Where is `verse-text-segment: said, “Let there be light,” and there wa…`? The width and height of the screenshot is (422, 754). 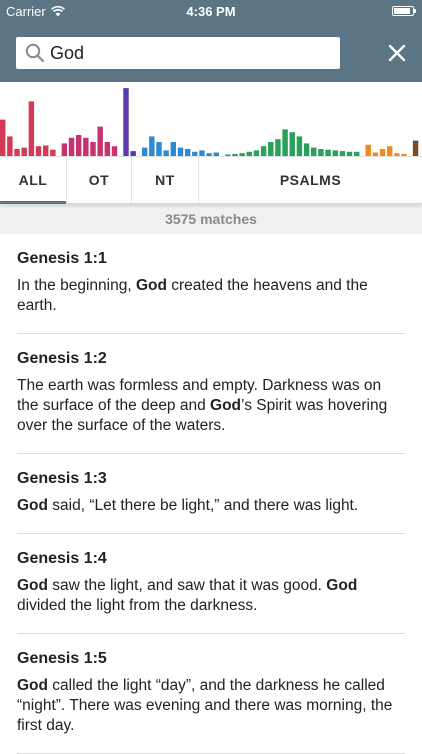
verse-text-segment: said, “Let there be light,” and there wa… is located at coordinates (203, 505).